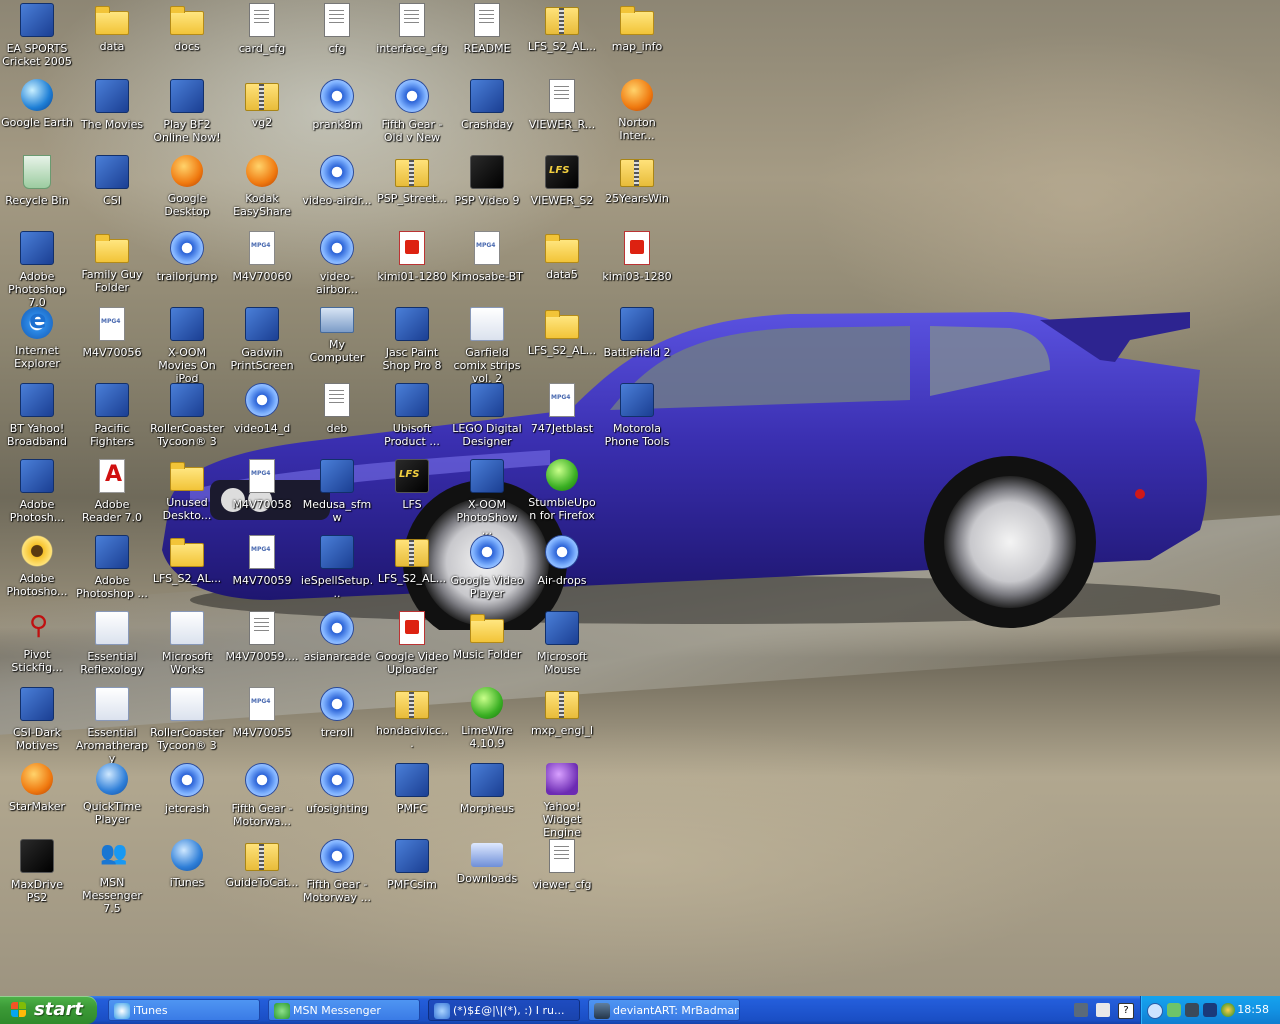  Describe the element at coordinates (187, 346) in the screenshot. I see `desktop-icon: X-OOM Movies On iPod` at that location.